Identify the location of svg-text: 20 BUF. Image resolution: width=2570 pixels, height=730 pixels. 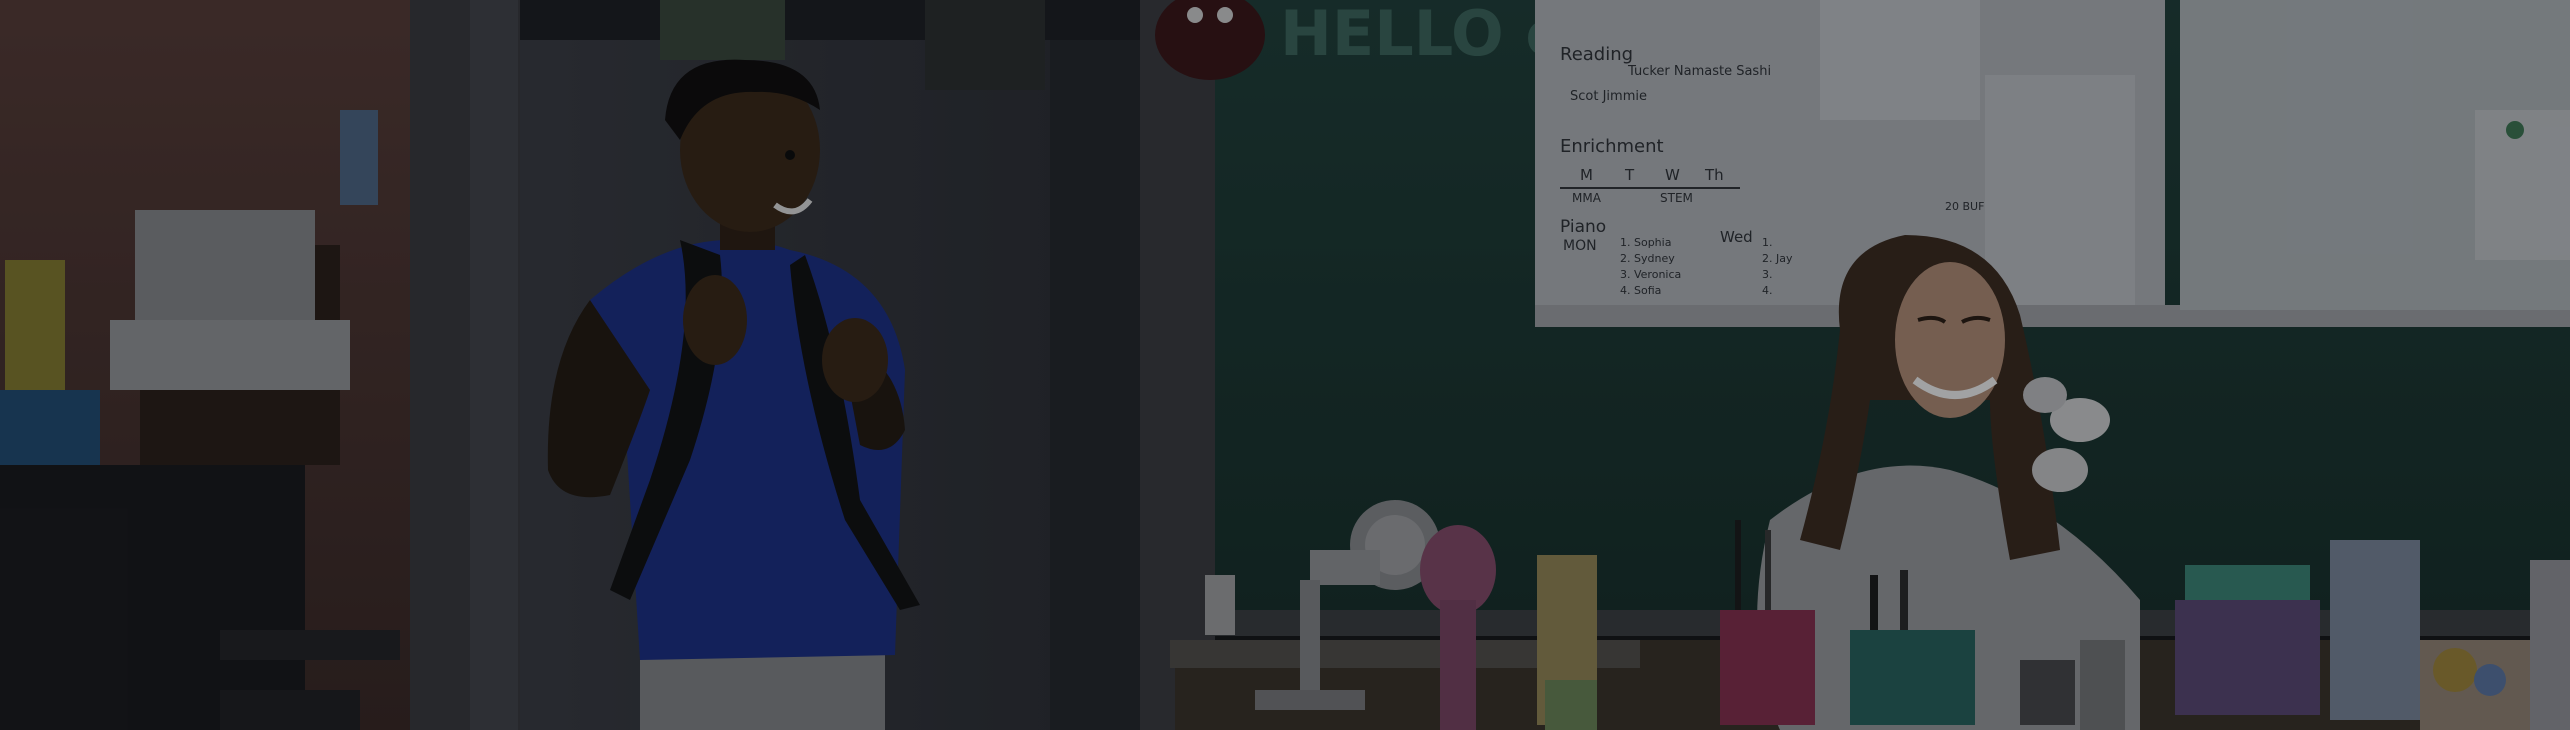
(1964, 206).